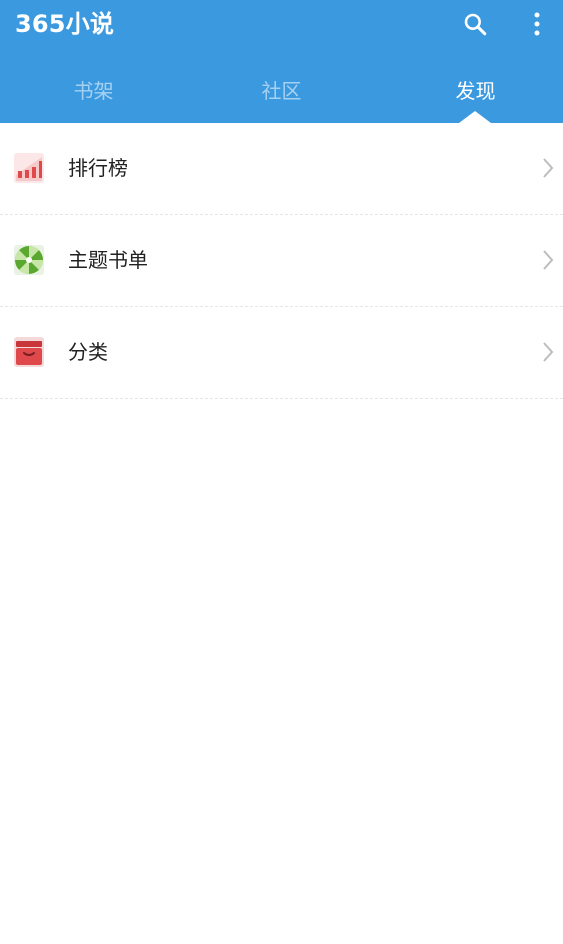 The height and width of the screenshot is (944, 563). Describe the element at coordinates (29, 352) in the screenshot. I see `category-box-icon` at that location.